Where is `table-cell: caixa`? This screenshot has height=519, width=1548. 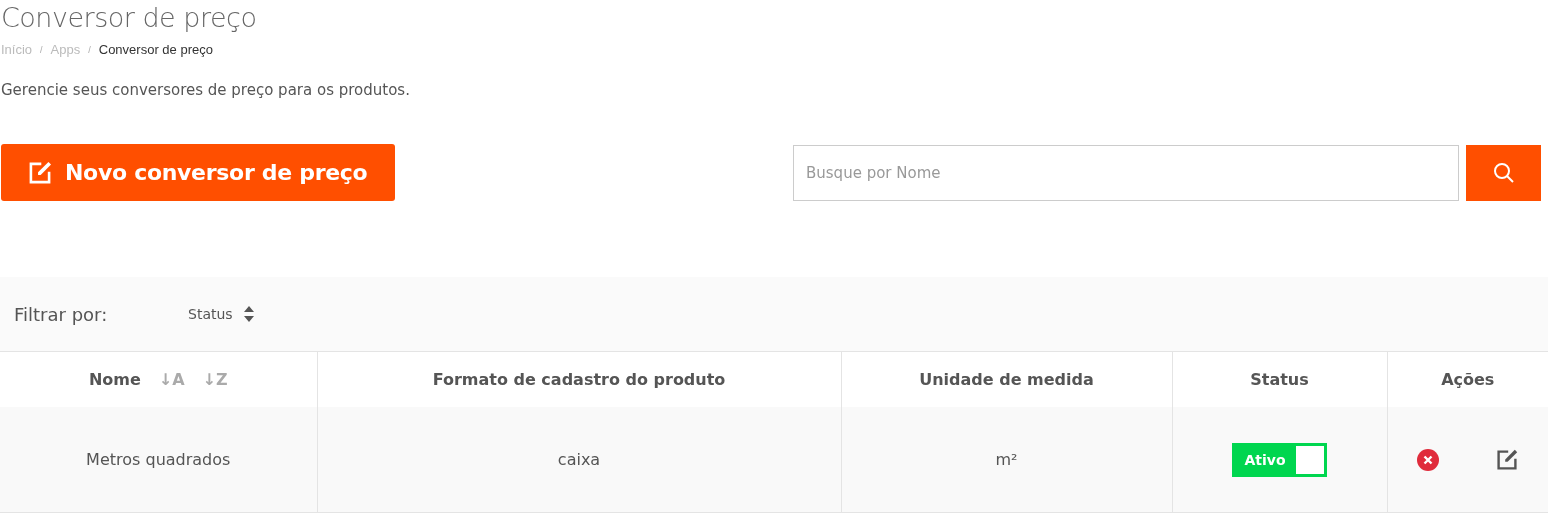 table-cell: caixa is located at coordinates (579, 459).